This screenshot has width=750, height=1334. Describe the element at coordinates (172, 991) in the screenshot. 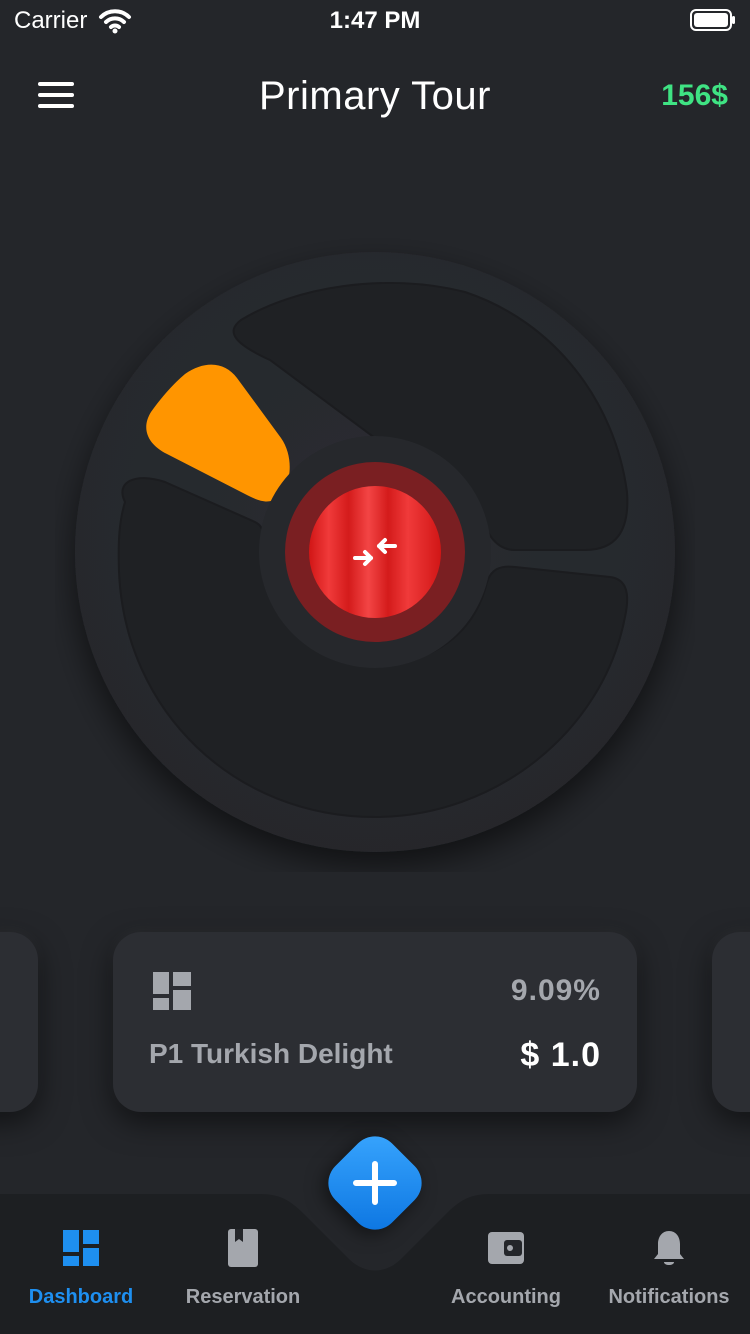

I see `dashboard-grid-icon` at that location.